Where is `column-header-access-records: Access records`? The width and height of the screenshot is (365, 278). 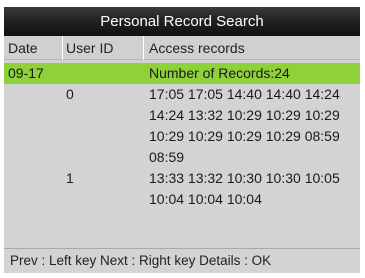
column-header-access-records: Access records is located at coordinates (197, 48).